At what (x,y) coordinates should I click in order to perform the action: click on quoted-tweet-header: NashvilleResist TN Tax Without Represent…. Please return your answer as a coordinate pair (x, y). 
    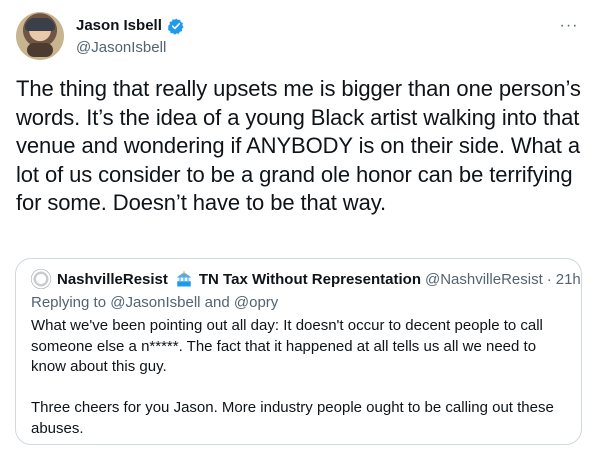
    Looking at the image, I should click on (306, 279).